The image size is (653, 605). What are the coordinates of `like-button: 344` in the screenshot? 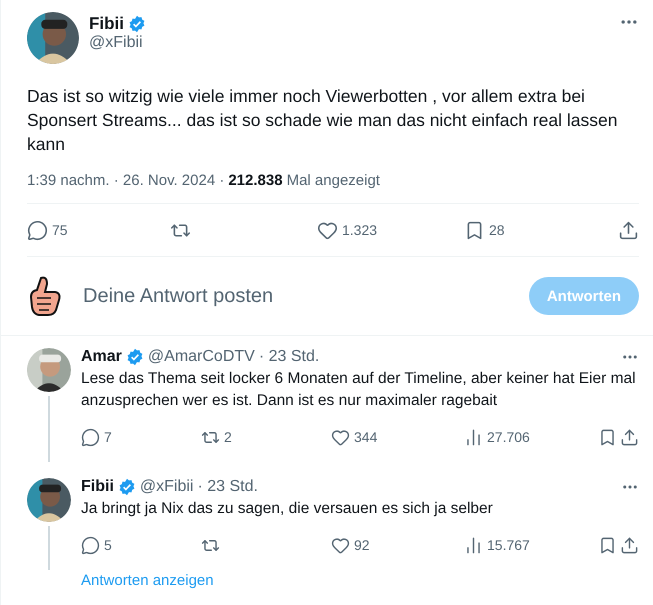 It's located at (397, 437).